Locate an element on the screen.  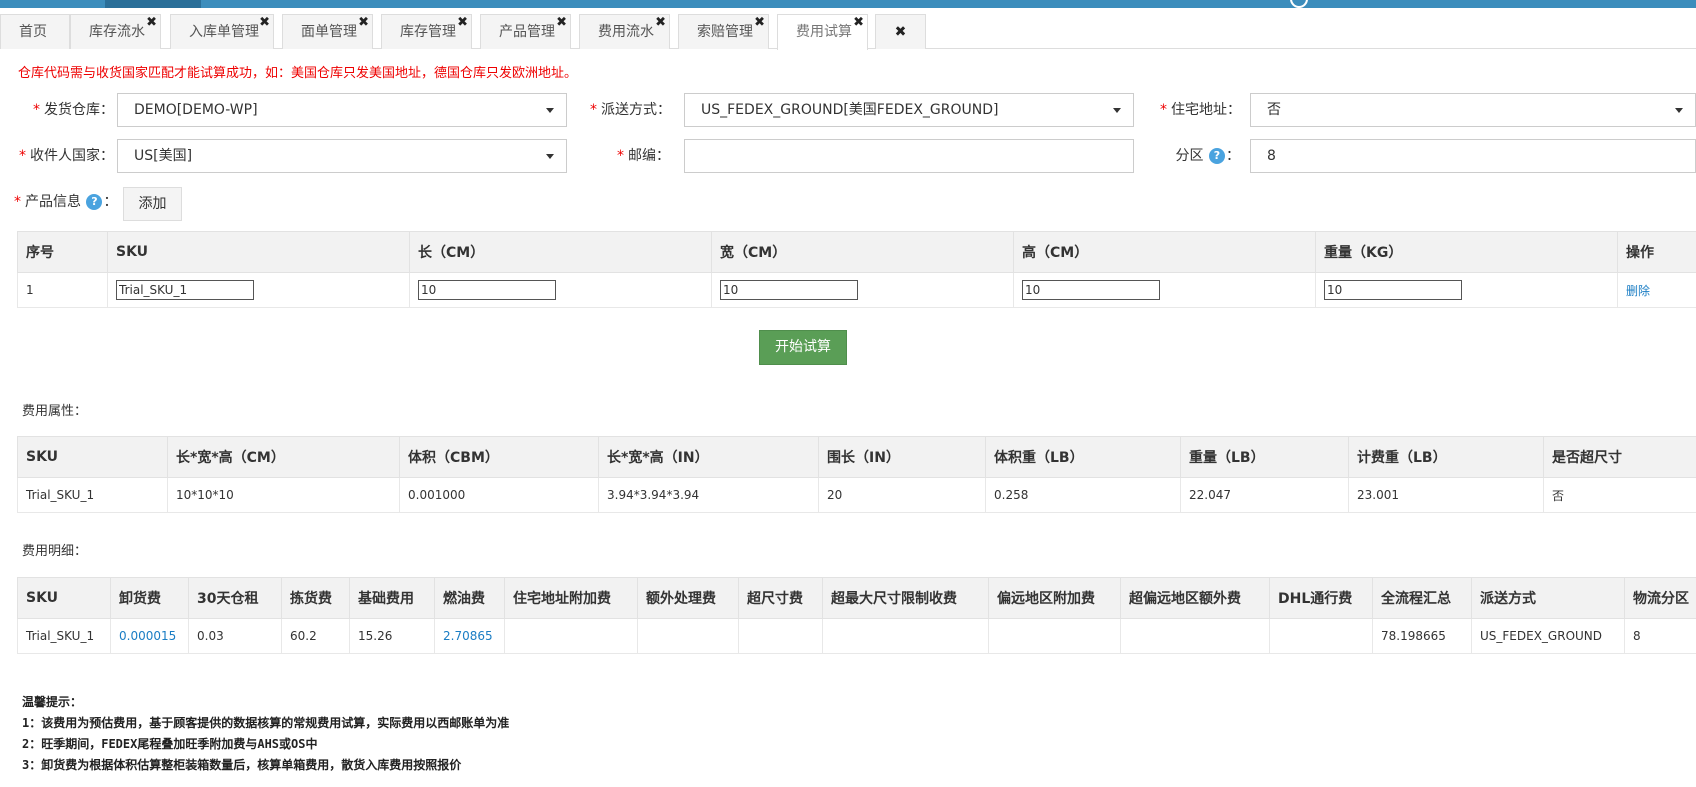
sku-input is located at coordinates (185, 290).